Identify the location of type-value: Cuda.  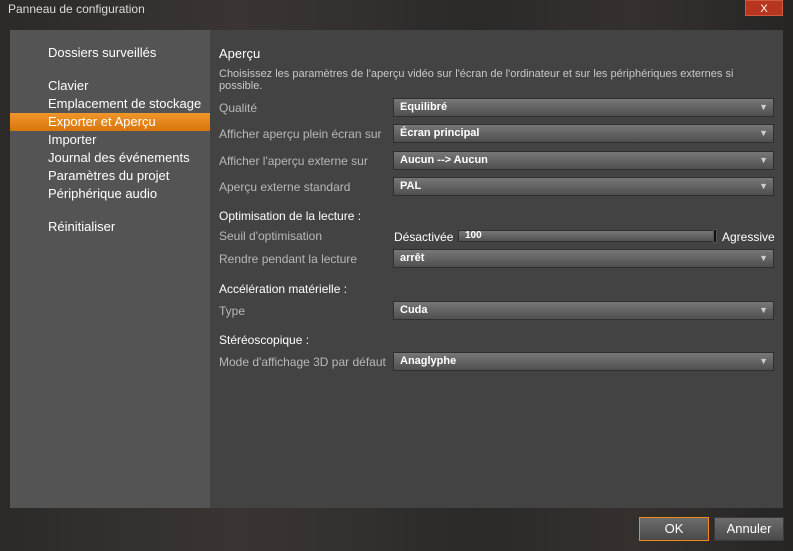
(414, 310).